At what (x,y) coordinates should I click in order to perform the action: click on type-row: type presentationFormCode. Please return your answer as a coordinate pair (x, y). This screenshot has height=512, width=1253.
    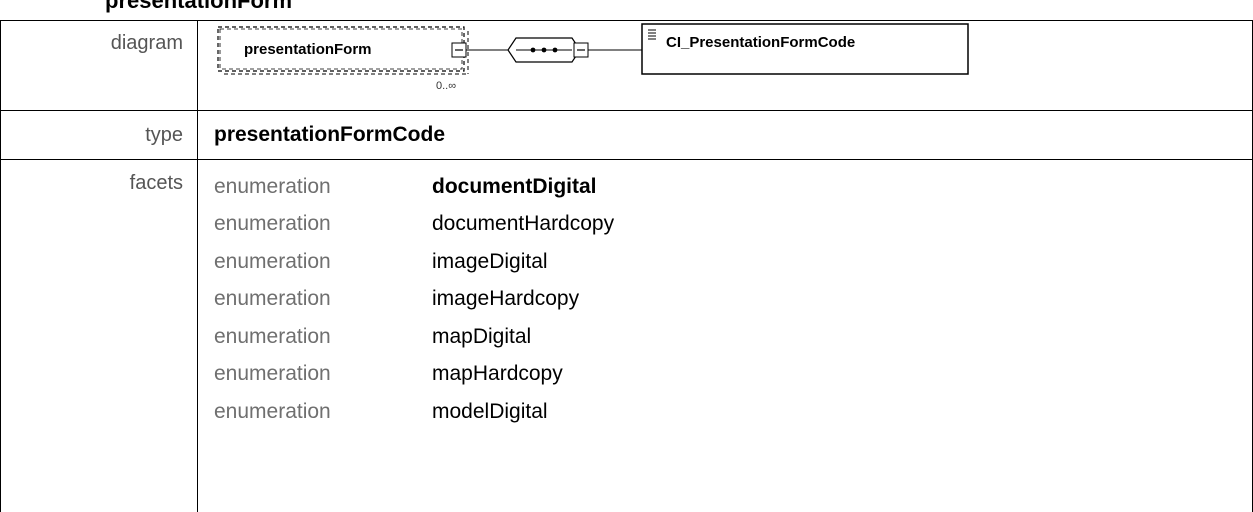
    Looking at the image, I should click on (627, 135).